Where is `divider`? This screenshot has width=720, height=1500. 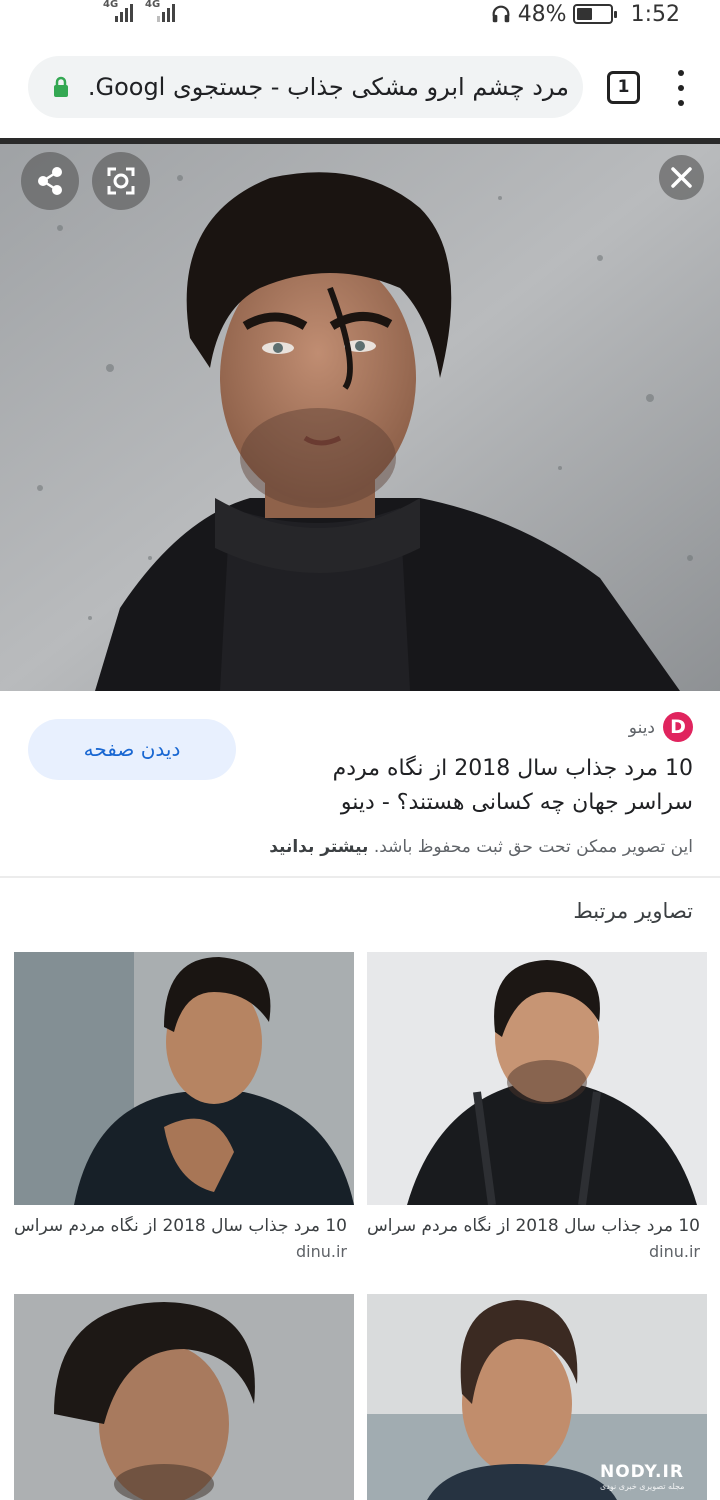 divider is located at coordinates (360, 877).